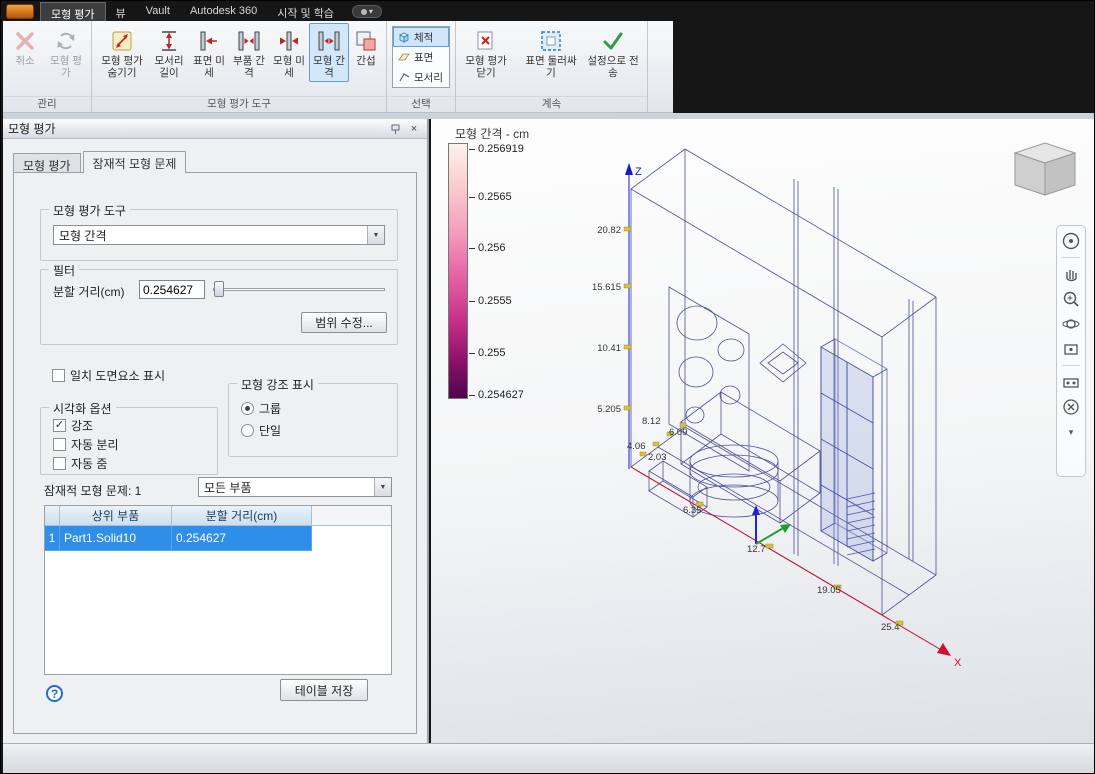  I want to click on svg-text: Z, so click(638, 172).